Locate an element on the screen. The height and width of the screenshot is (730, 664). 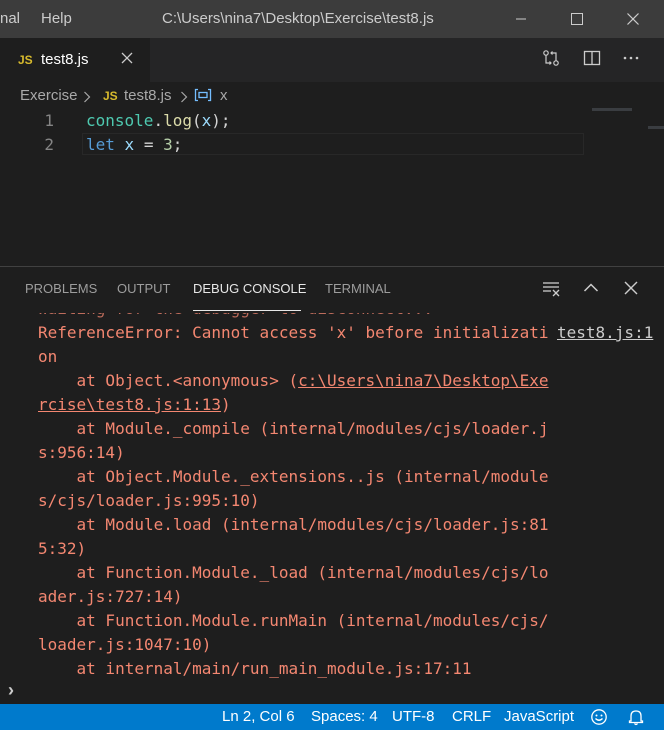
editor-tab-bar: JS test8.js is located at coordinates (332, 60).